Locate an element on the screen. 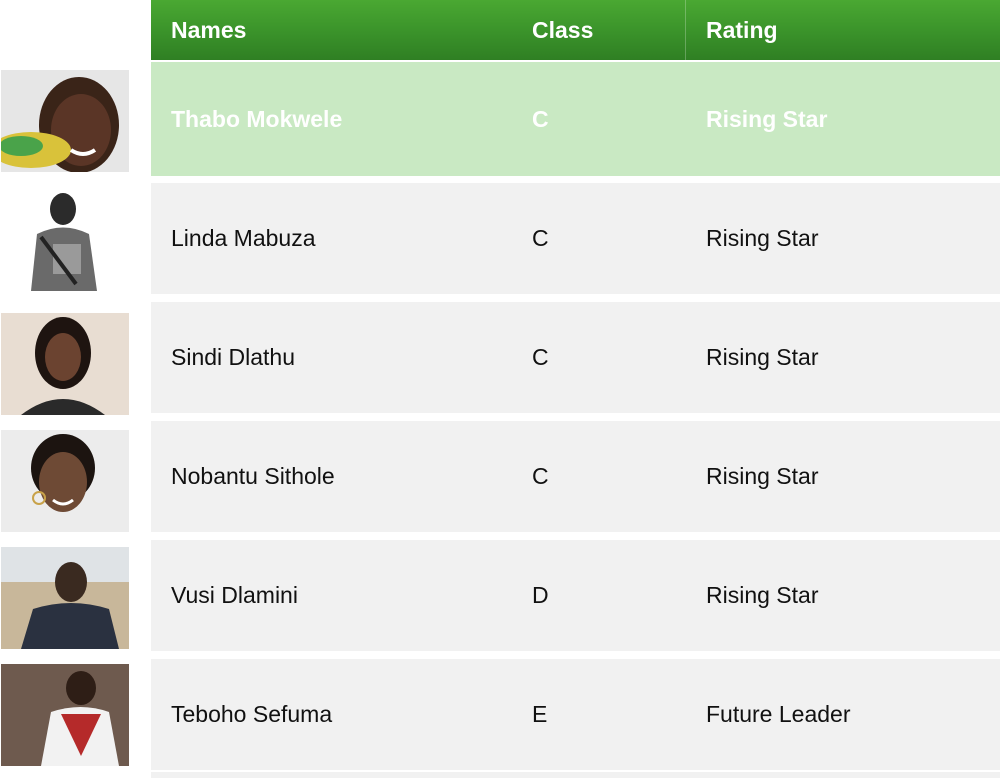 The image size is (1000, 778). column-header-names: Names is located at coordinates (208, 30).